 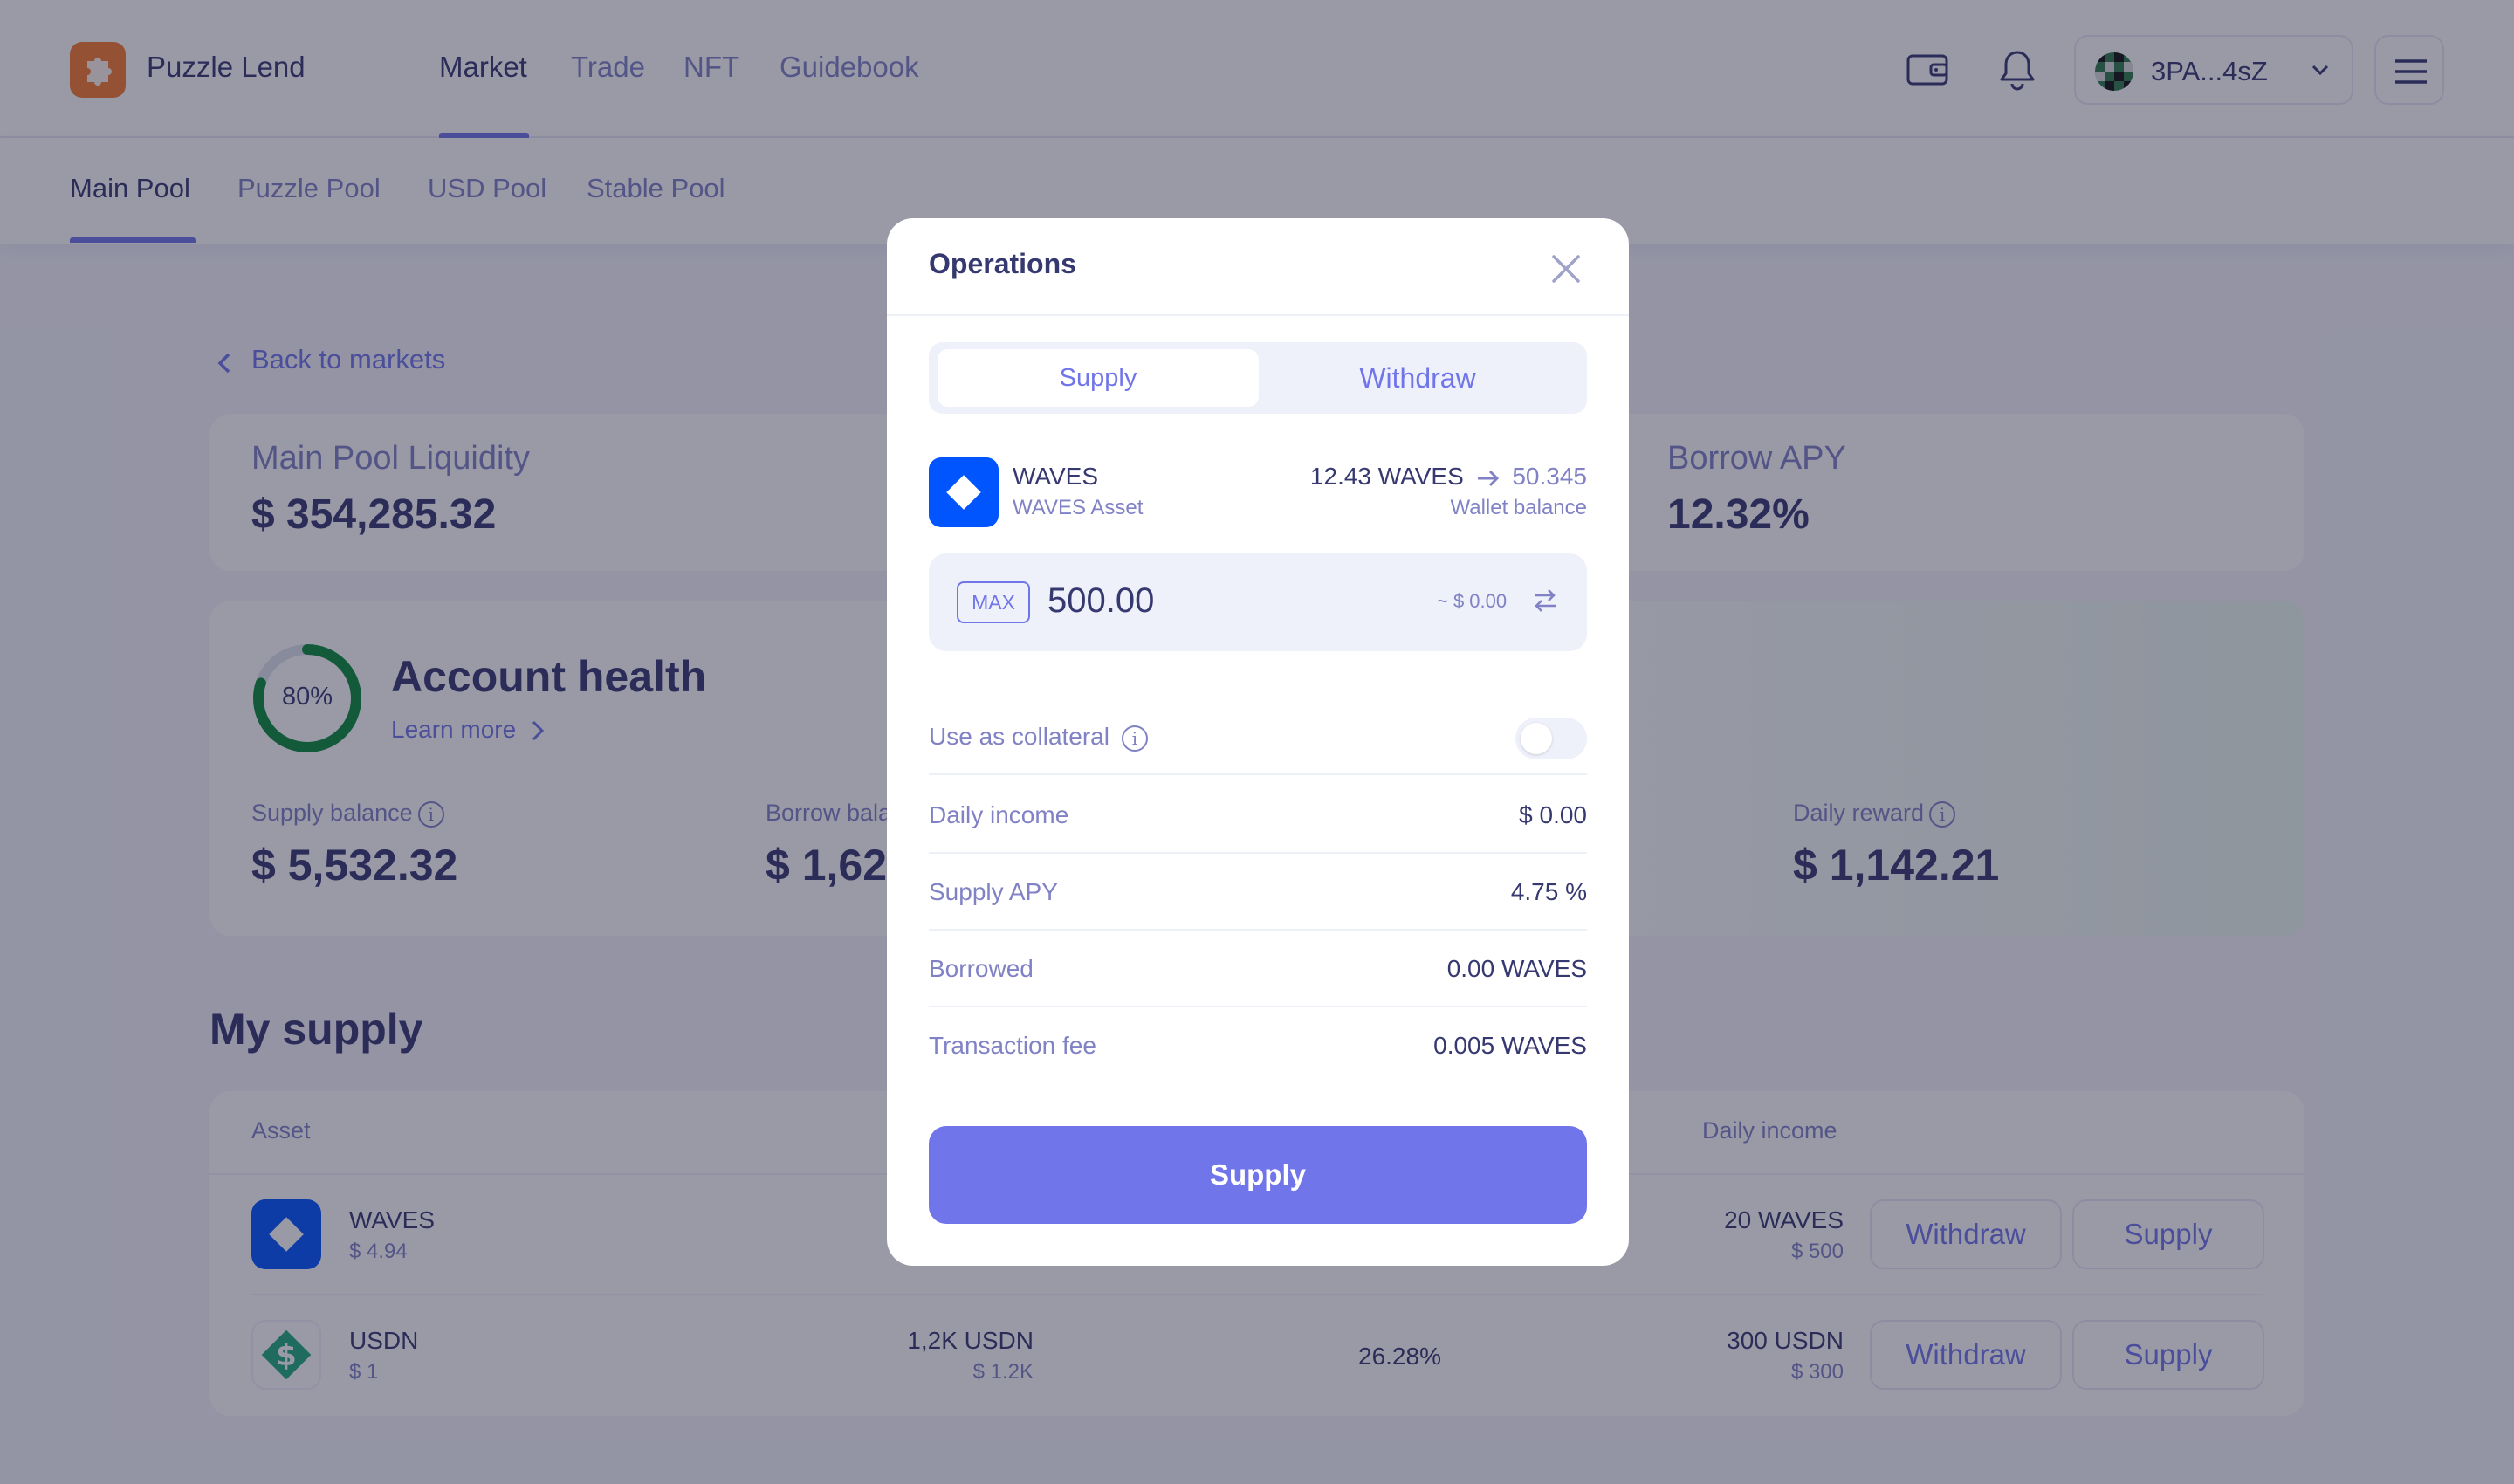 I want to click on max-button: MAX, so click(x=994, y=602).